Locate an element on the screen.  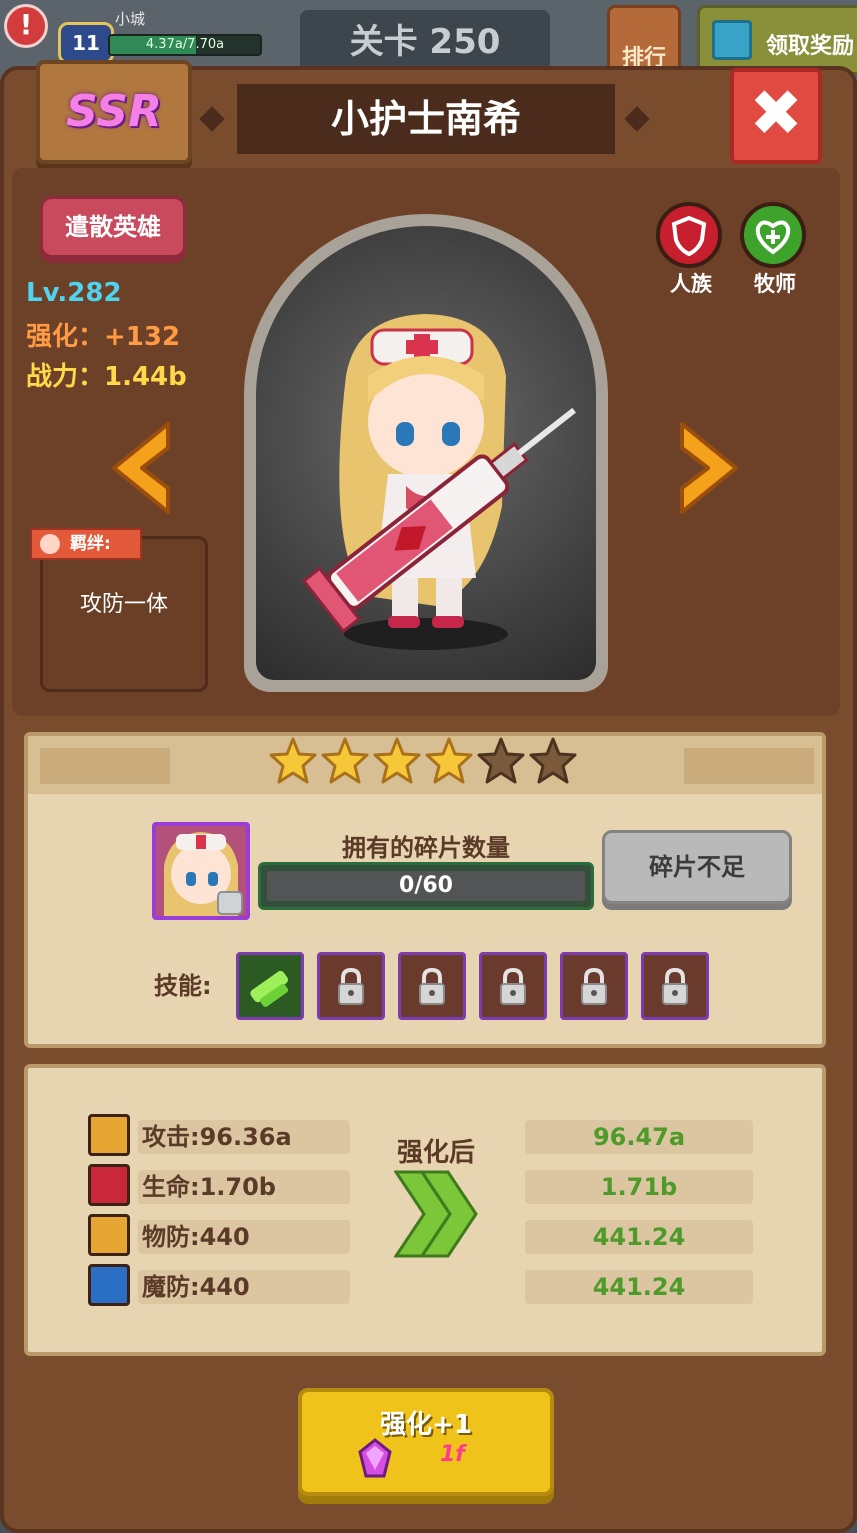
insufficient-fragments-button: 碎片不足 is located at coordinates (697, 867).